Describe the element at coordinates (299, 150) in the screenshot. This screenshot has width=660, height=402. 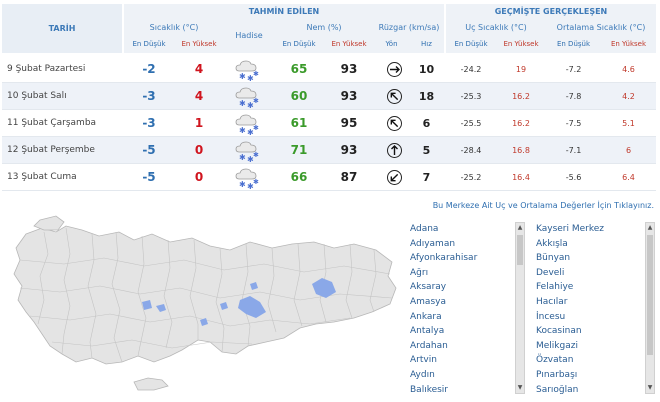
I see `humidity-min: 71` at that location.